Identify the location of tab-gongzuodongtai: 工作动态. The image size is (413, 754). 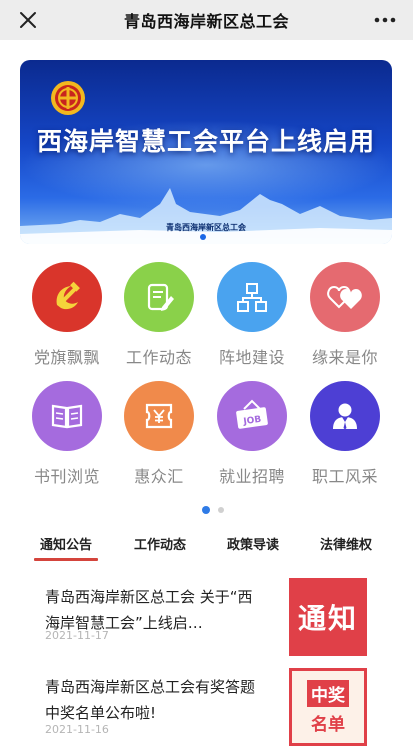
(160, 543).